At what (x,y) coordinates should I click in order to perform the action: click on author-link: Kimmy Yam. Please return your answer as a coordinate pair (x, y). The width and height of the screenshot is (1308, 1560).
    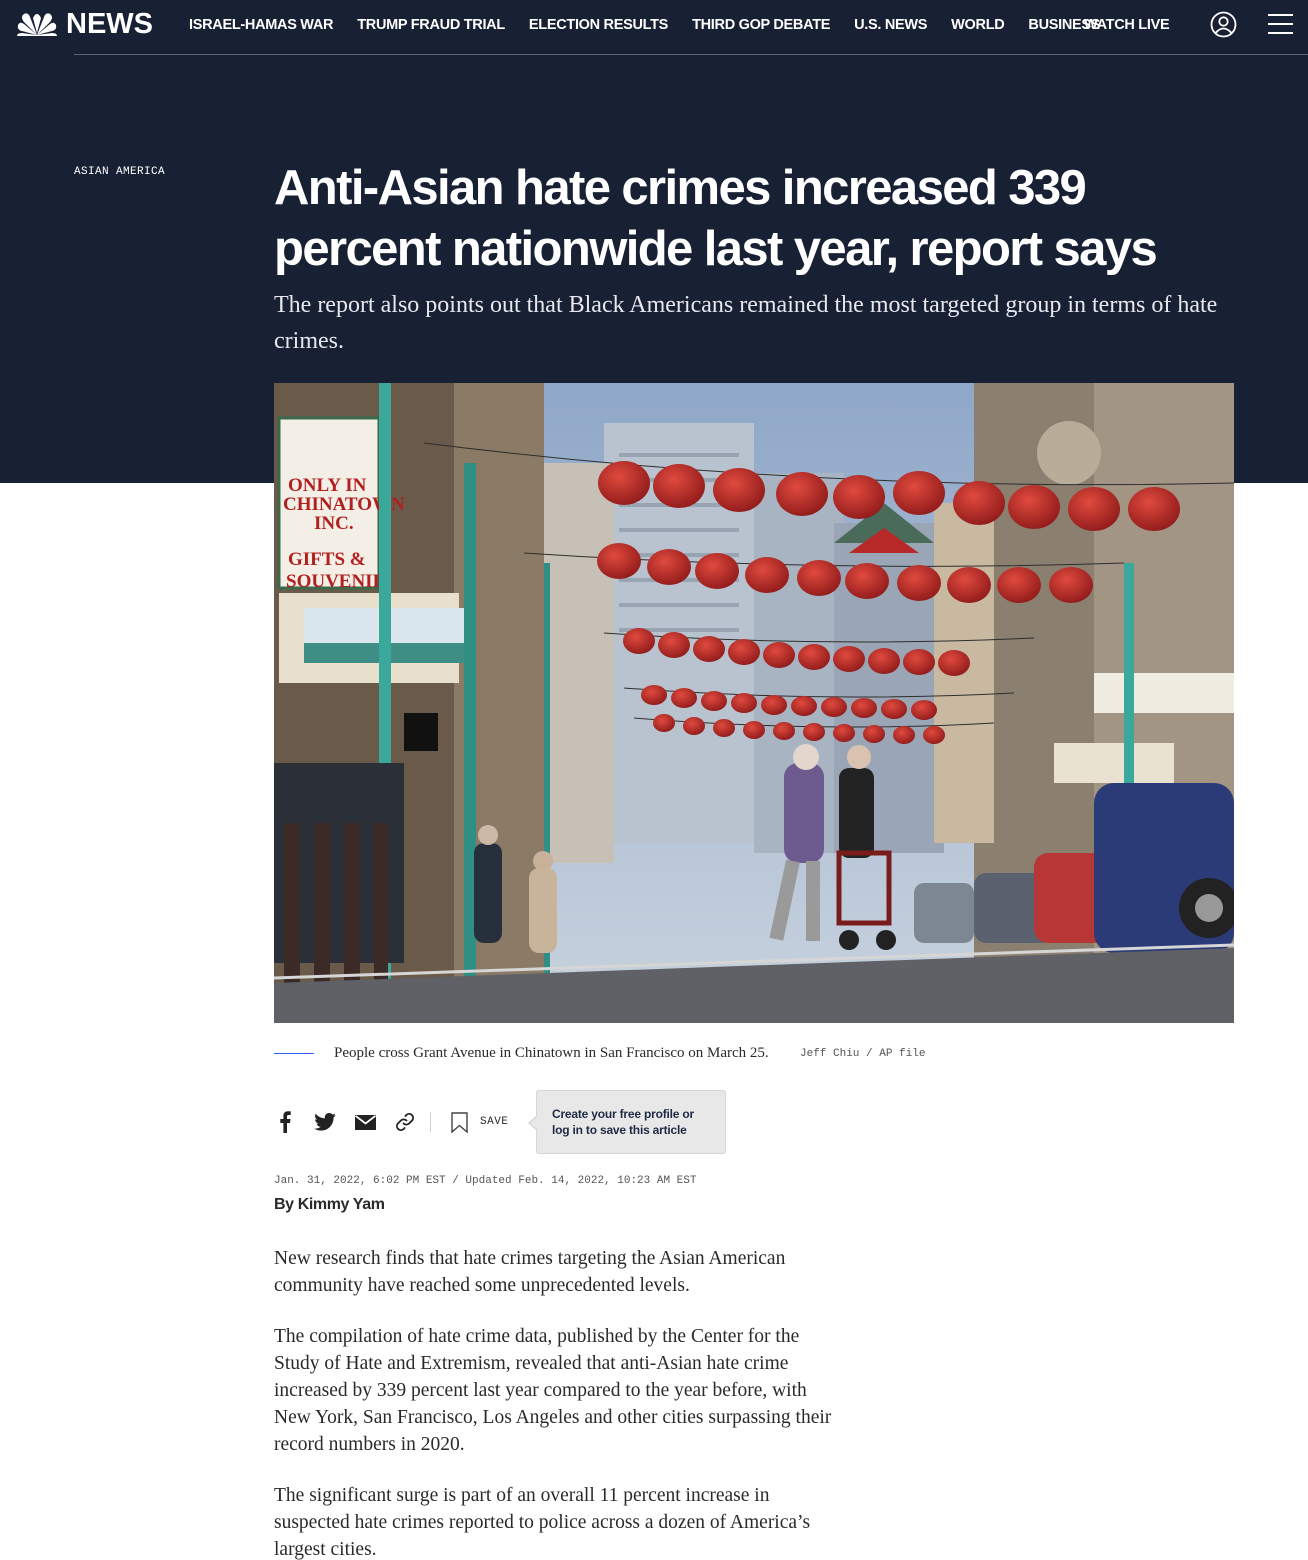
    Looking at the image, I should click on (341, 1204).